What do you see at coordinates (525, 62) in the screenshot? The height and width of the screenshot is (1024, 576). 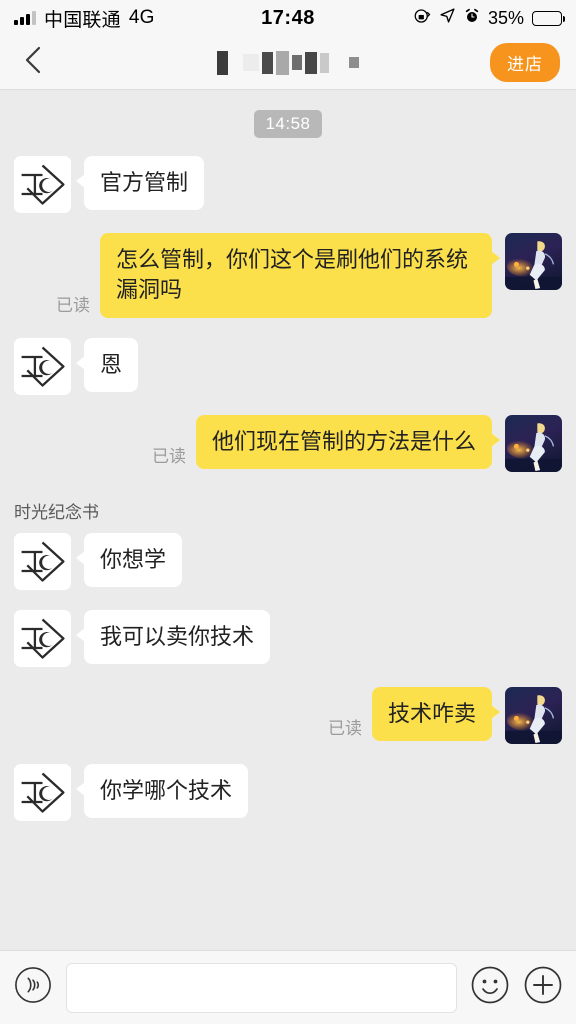 I see `enter-shop-button: 进店` at bounding box center [525, 62].